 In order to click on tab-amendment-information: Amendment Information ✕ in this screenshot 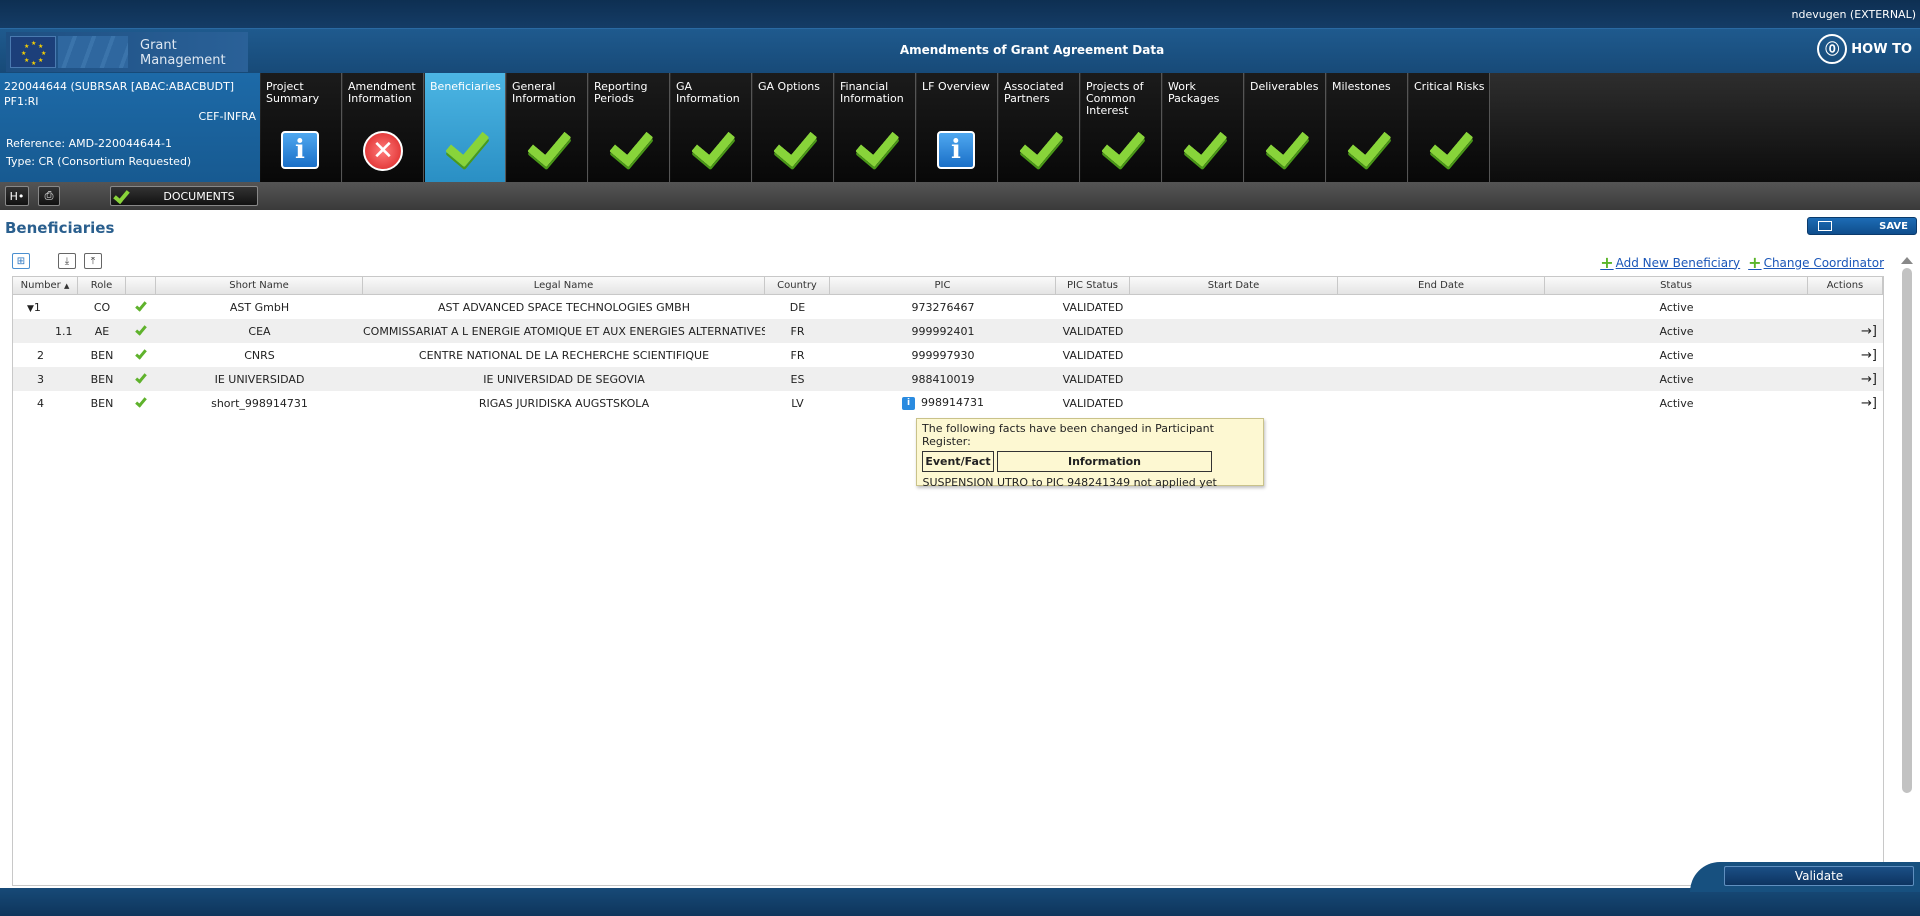, I will do `click(383, 127)`.